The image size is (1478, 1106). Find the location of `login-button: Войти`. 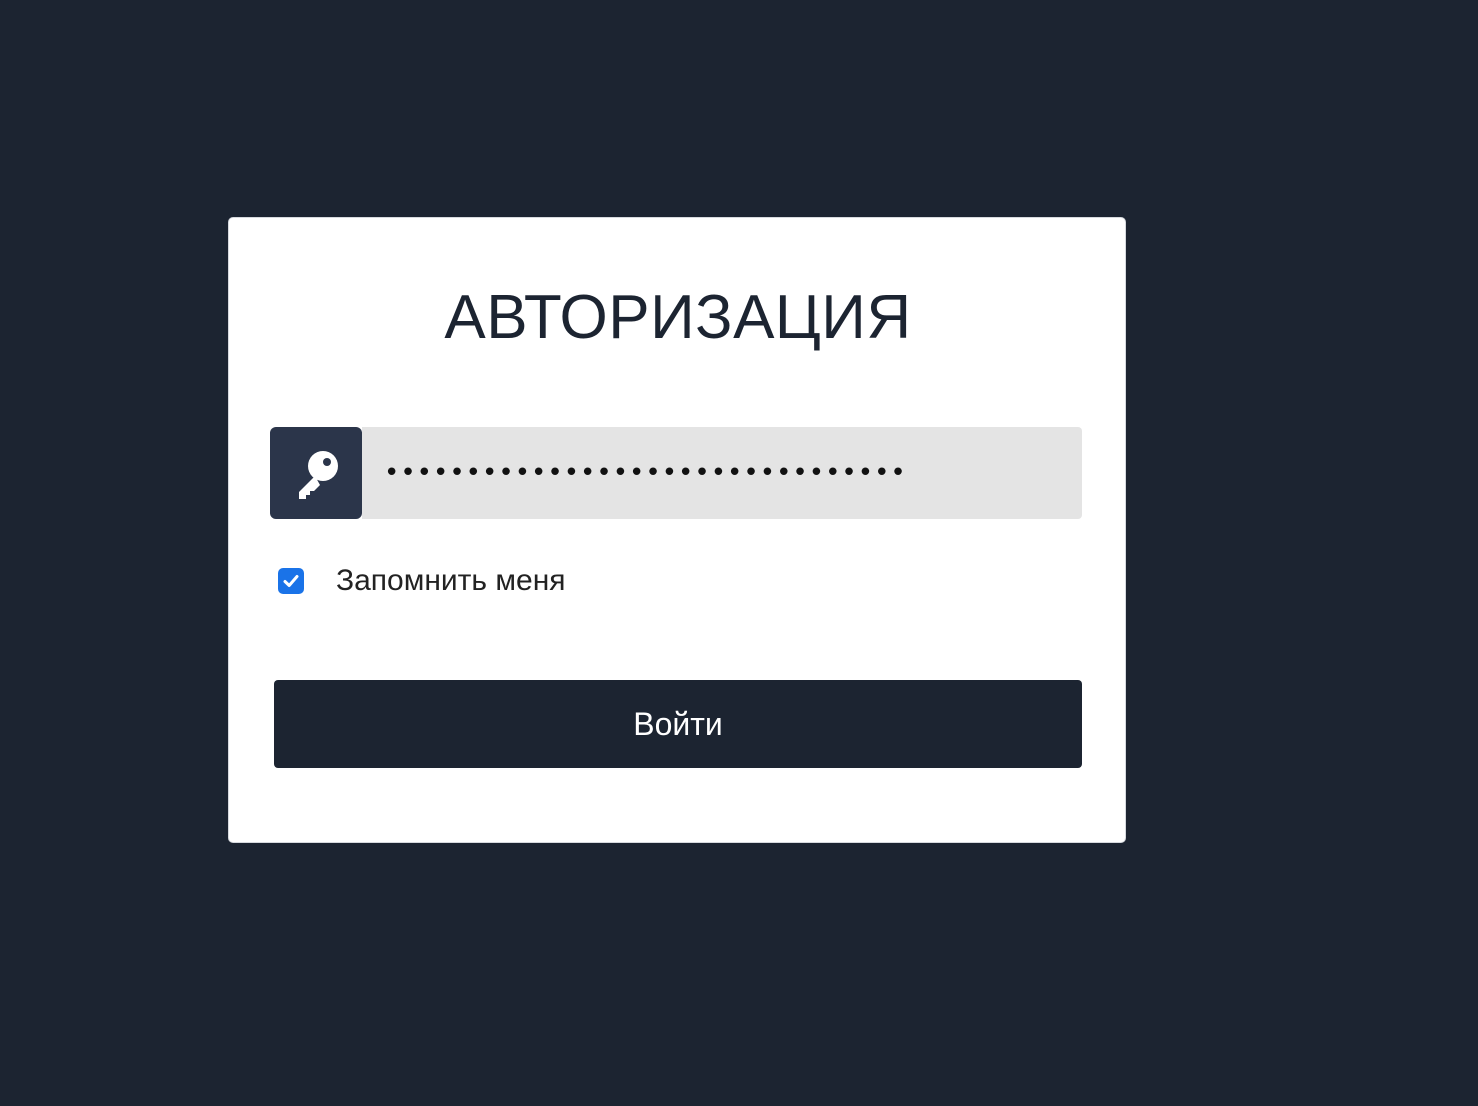

login-button: Войти is located at coordinates (678, 724).